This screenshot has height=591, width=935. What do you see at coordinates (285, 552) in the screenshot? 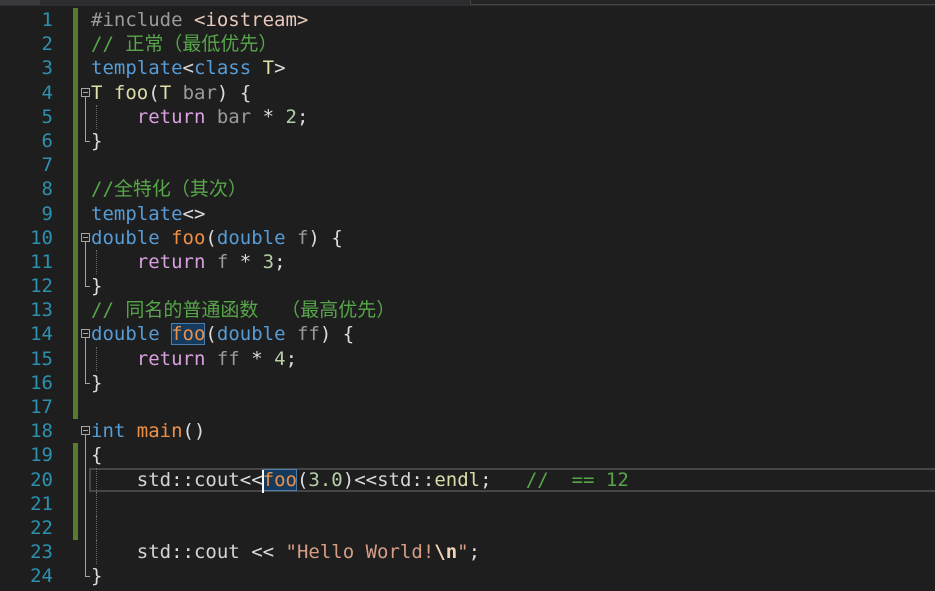
I see `code-text: std::cout << "Hello World!\n";` at bounding box center [285, 552].